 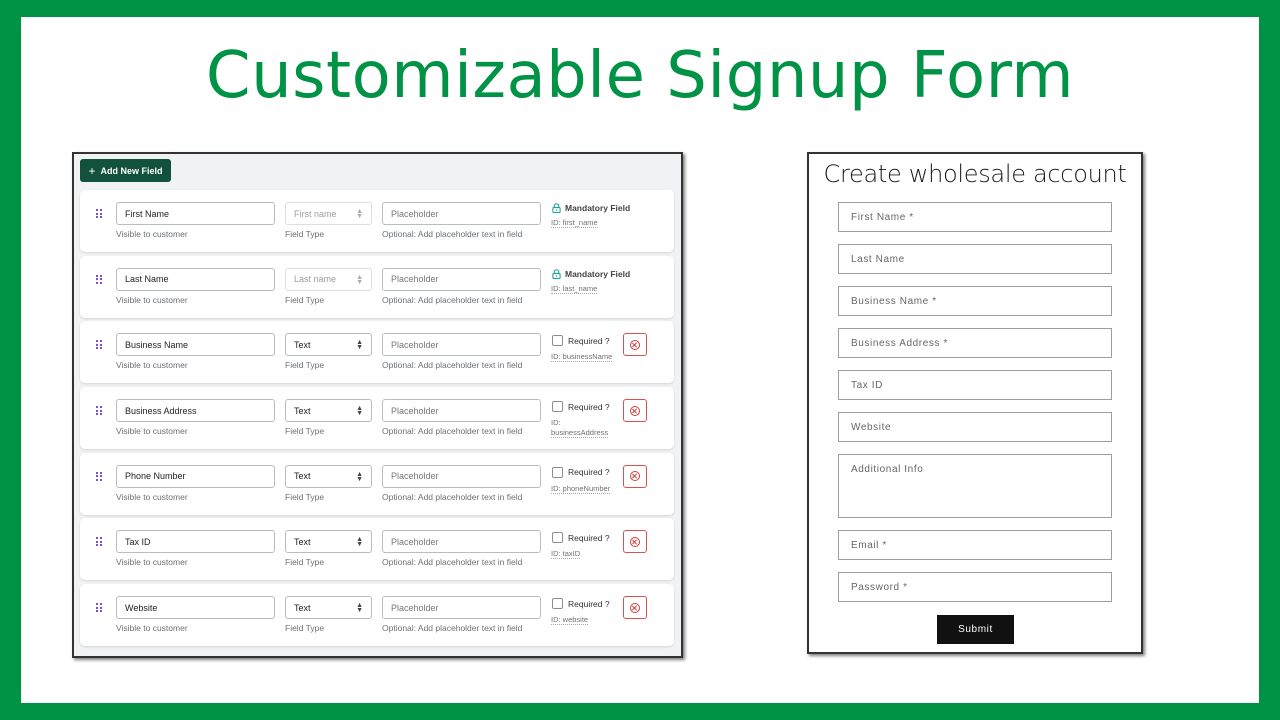 What do you see at coordinates (591, 208) in the screenshot?
I see `mandatory-field-badge: Mandatory Field` at bounding box center [591, 208].